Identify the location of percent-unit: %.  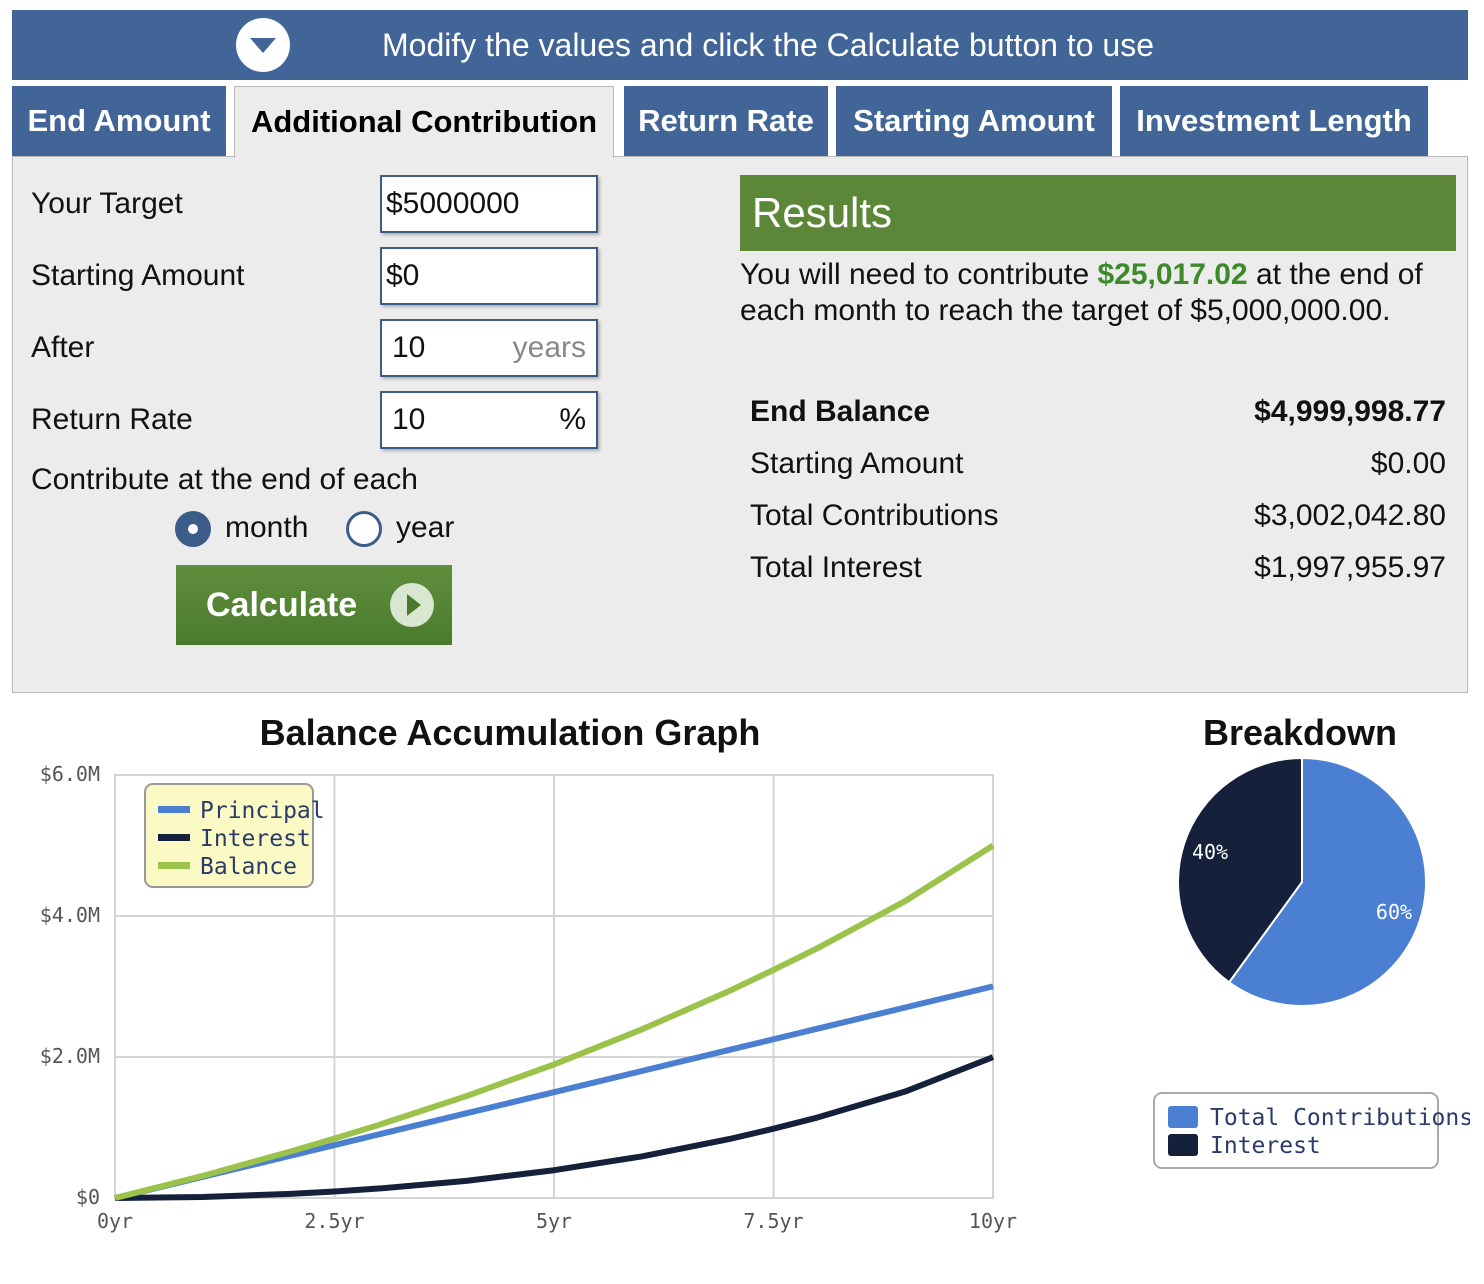
(572, 419).